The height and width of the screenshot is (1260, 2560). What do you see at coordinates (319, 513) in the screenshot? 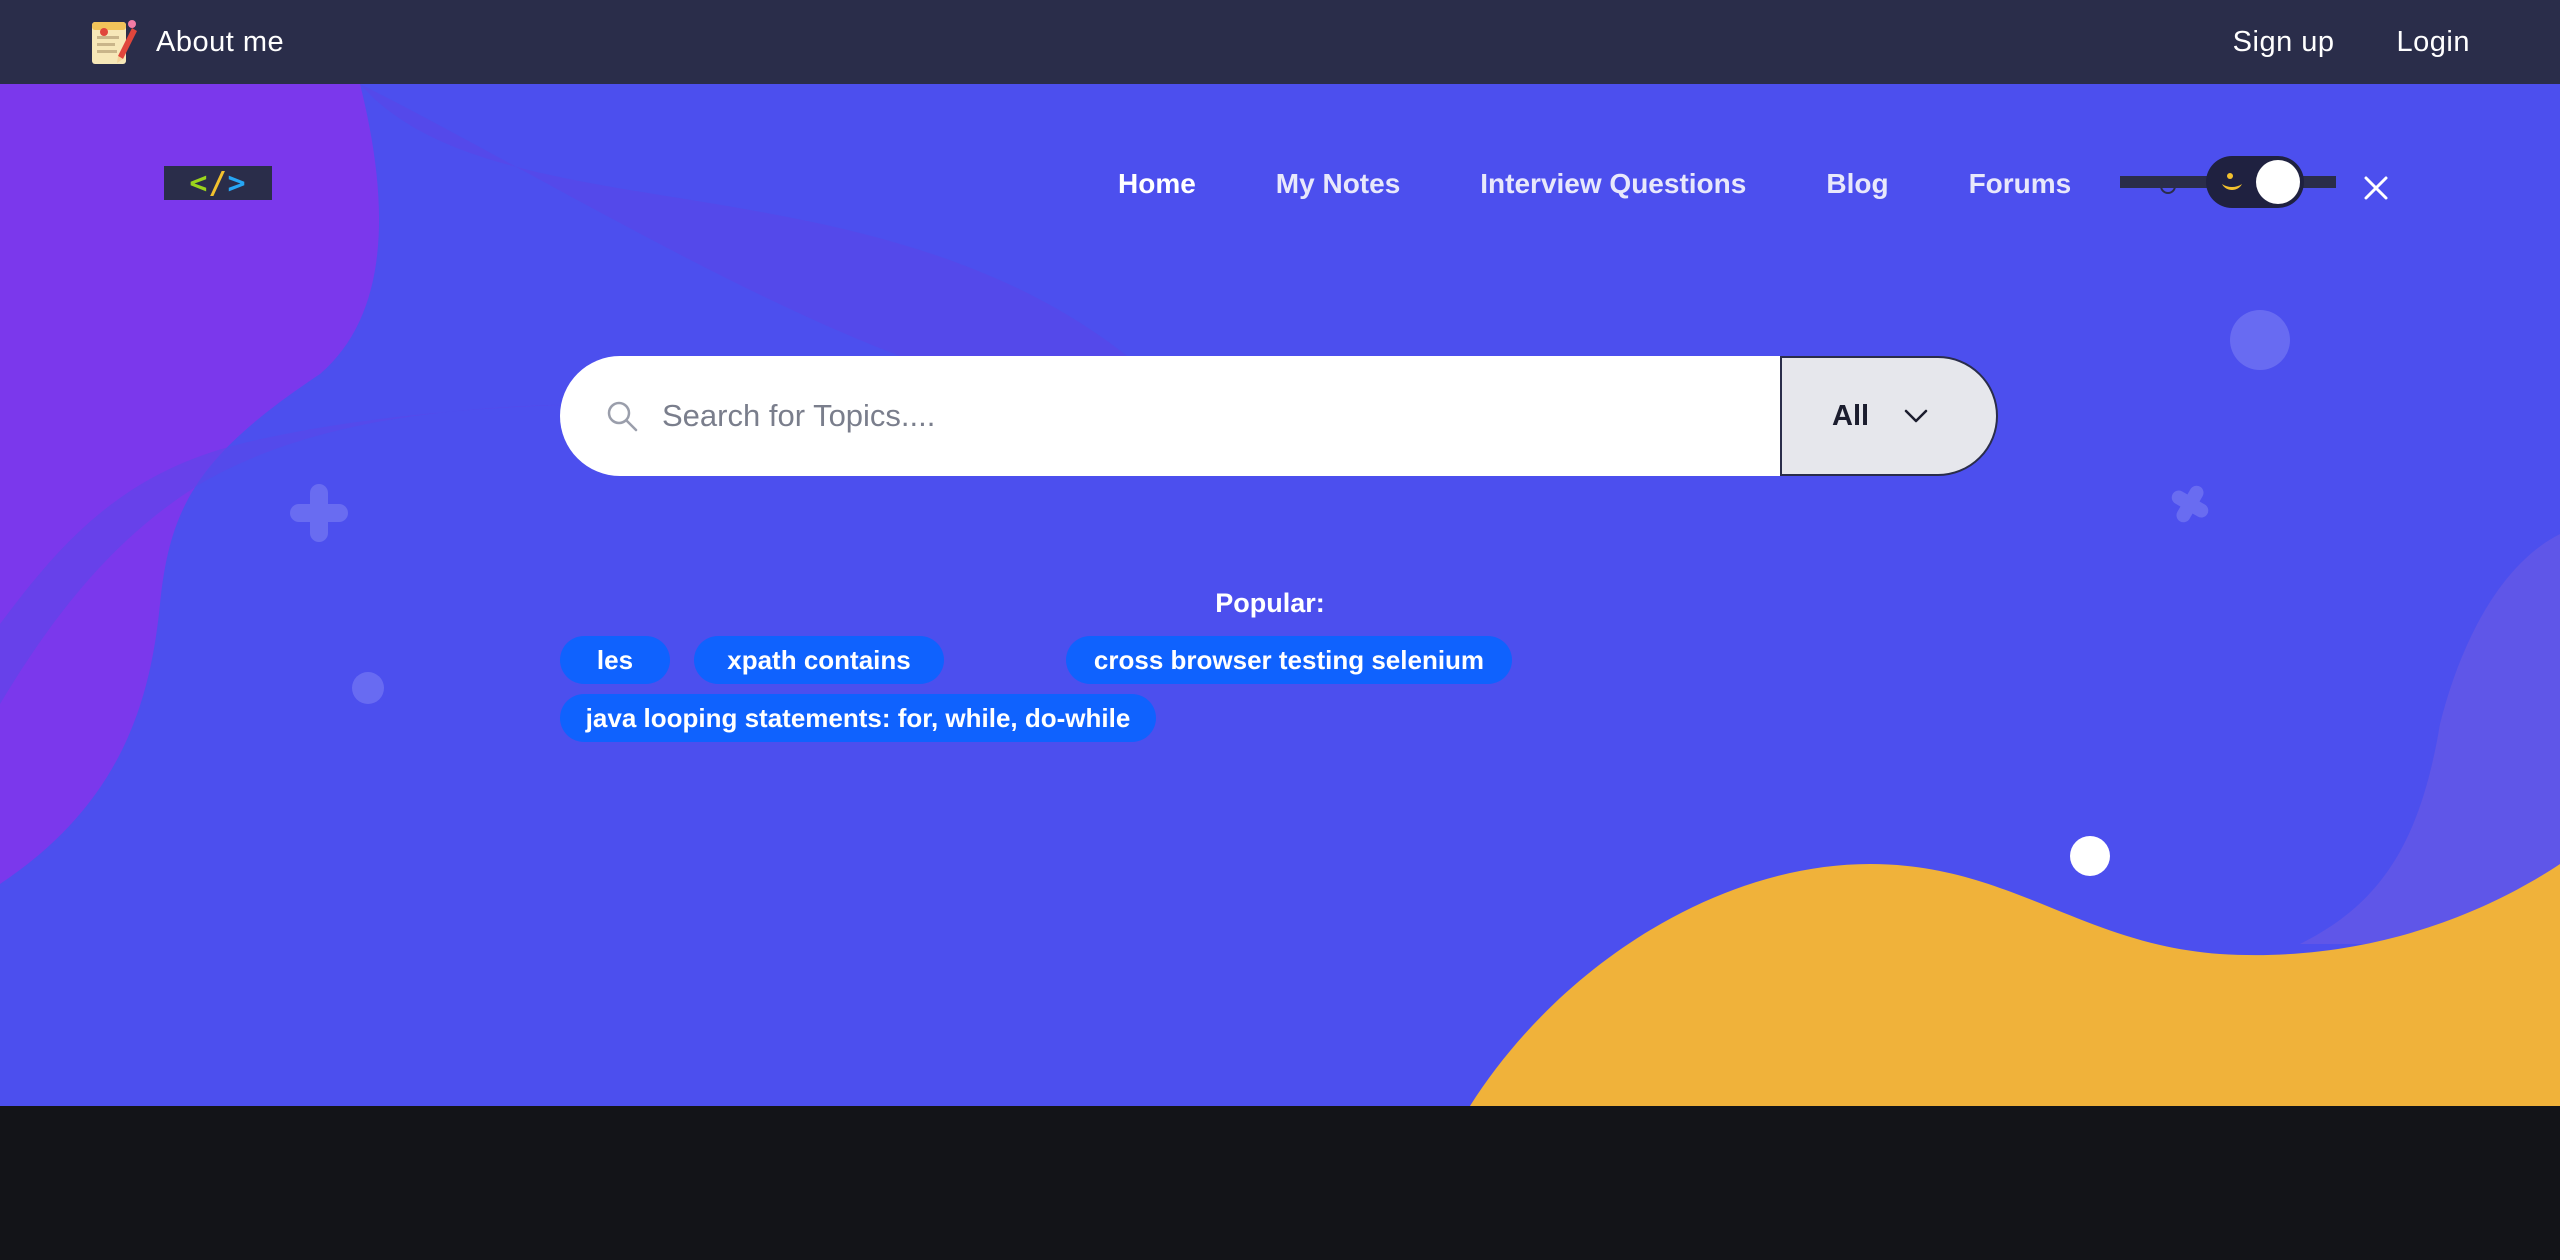
I see `plus-decoration` at bounding box center [319, 513].